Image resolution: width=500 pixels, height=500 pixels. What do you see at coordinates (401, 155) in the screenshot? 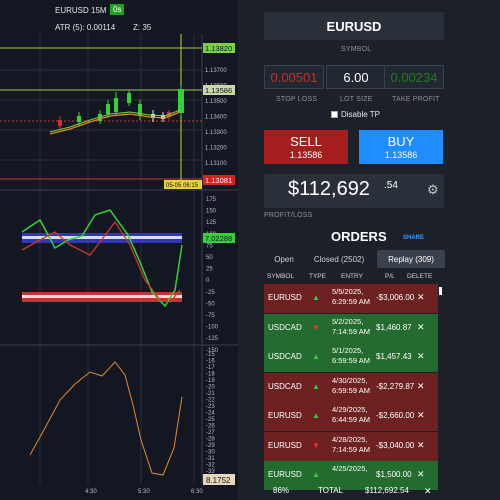
I see `buy-price: 1.13586` at bounding box center [401, 155].